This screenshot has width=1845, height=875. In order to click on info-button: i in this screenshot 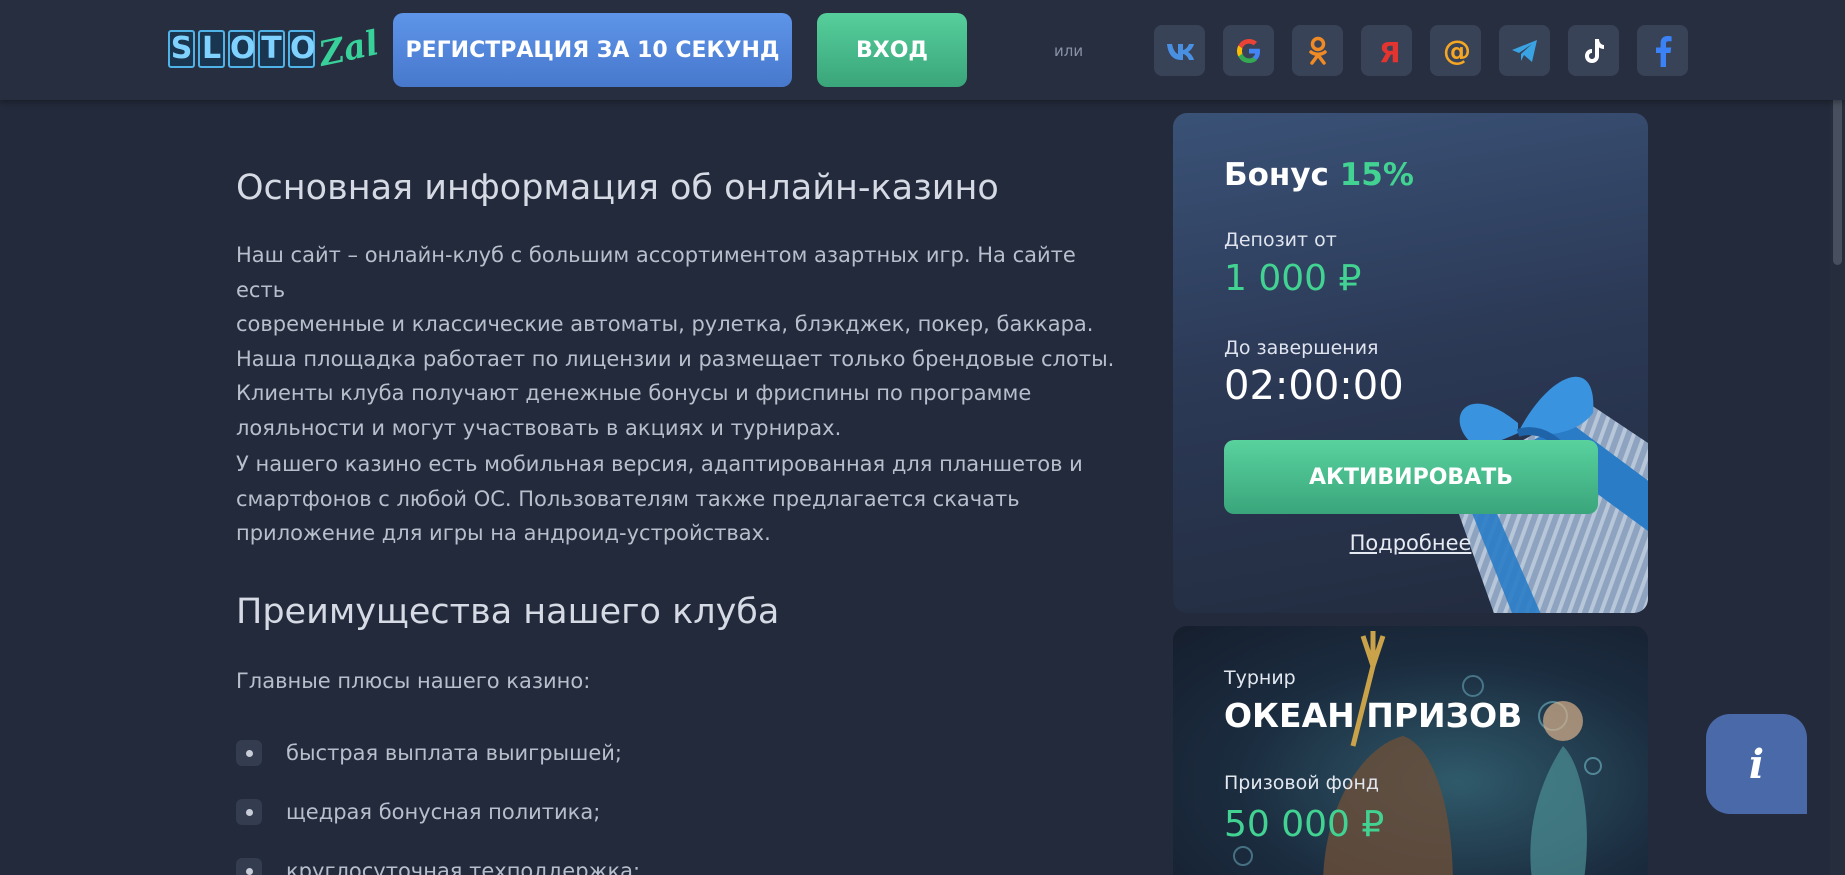, I will do `click(1756, 764)`.